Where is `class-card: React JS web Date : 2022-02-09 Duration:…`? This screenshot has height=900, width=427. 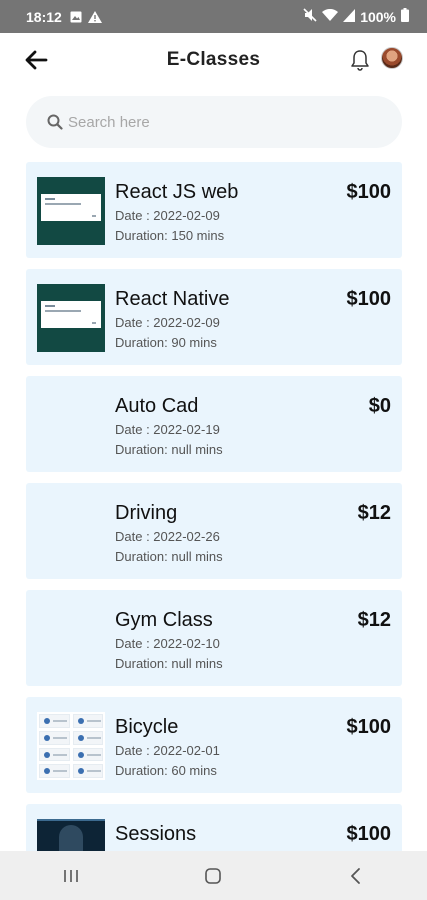
class-card: React JS web Date : 2022-02-09 Duration:… is located at coordinates (214, 210).